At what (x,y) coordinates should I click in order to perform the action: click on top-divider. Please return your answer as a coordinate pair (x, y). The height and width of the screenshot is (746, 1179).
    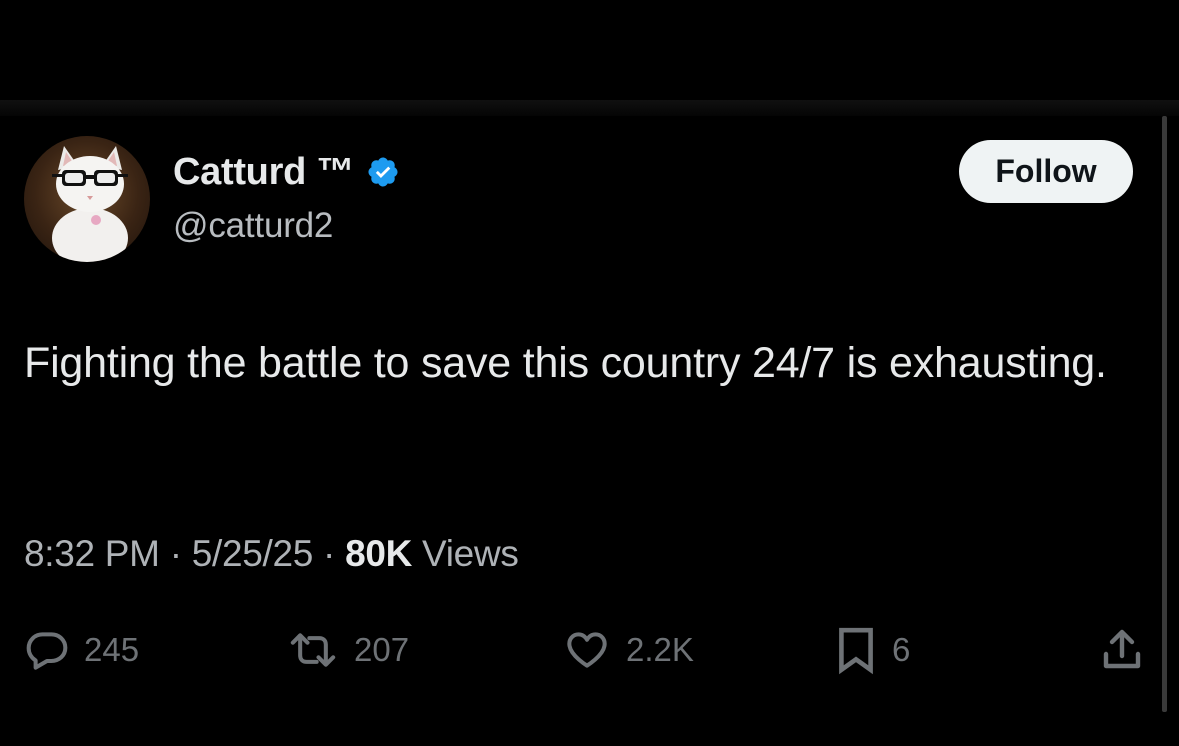
    Looking at the image, I should click on (589, 108).